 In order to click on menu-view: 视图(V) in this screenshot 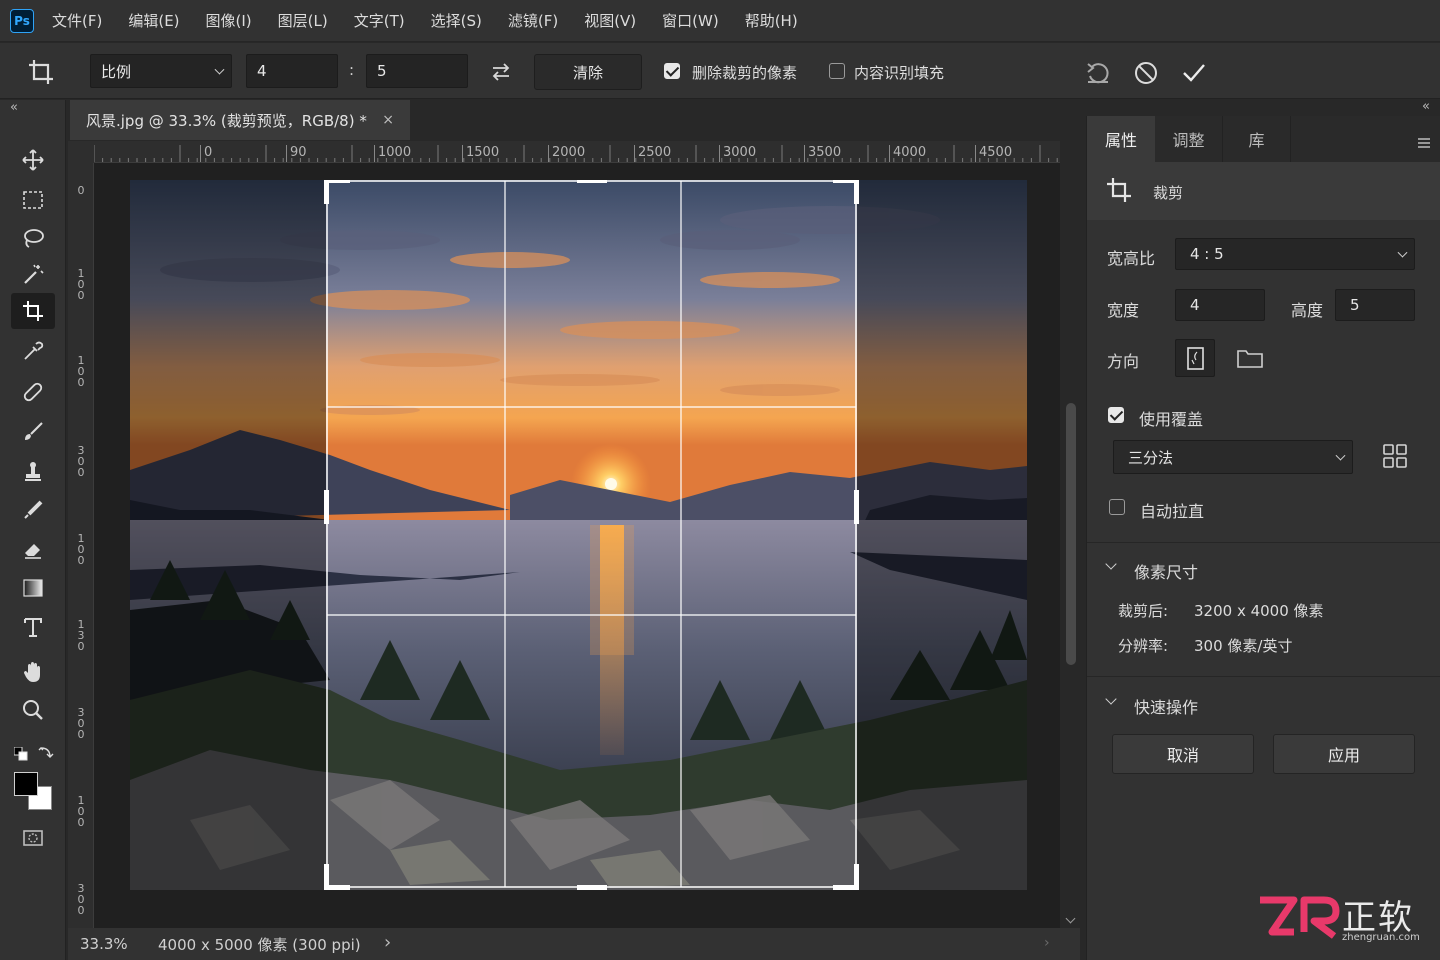, I will do `click(610, 20)`.